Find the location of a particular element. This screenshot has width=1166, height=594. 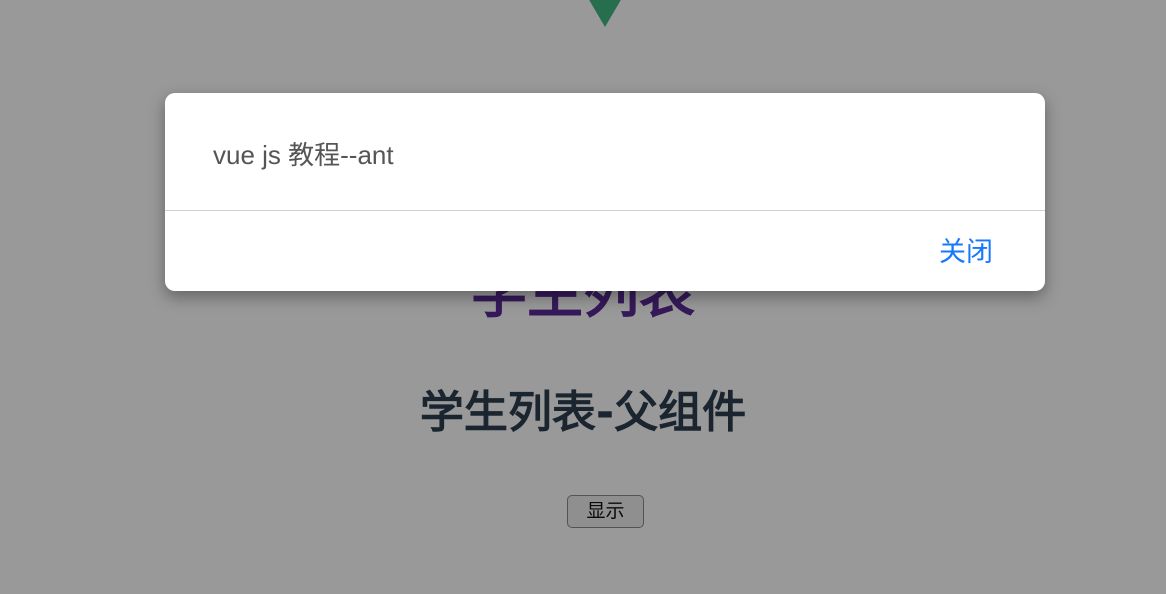

close-button: 关闭 is located at coordinates (966, 253).